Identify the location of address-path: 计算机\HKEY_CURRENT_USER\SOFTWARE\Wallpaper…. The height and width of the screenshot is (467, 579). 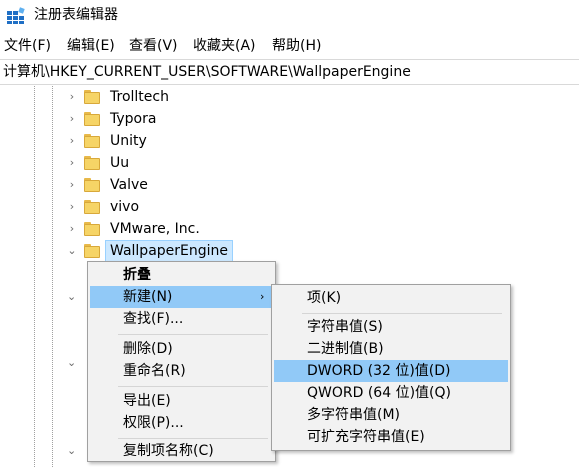
(207, 72).